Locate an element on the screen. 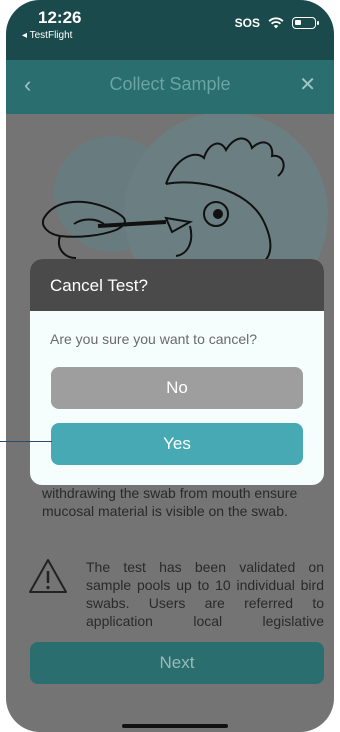 This screenshot has height=732, width=340. no-button: No is located at coordinates (177, 388).